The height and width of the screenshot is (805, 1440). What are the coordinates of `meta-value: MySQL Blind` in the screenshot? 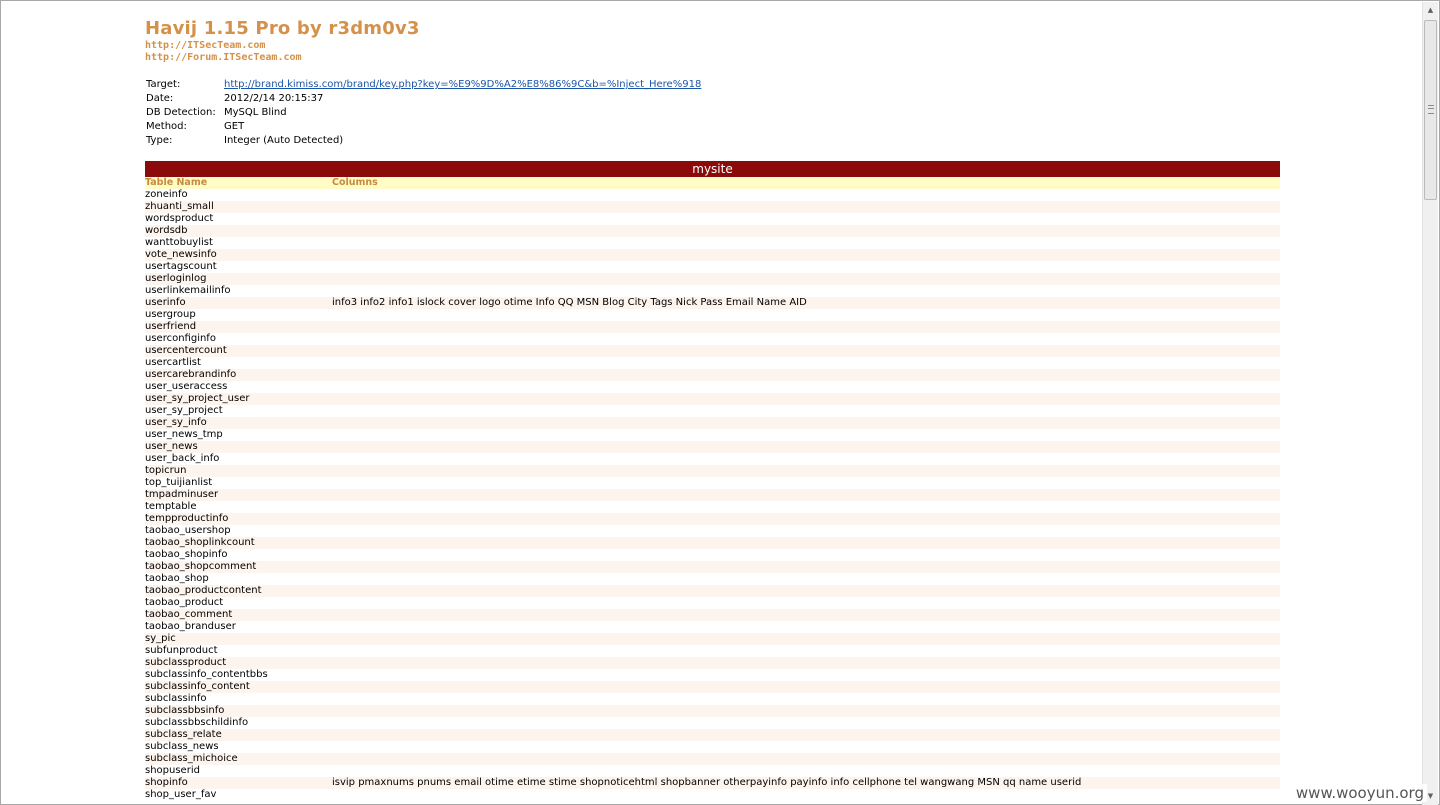 It's located at (255, 112).